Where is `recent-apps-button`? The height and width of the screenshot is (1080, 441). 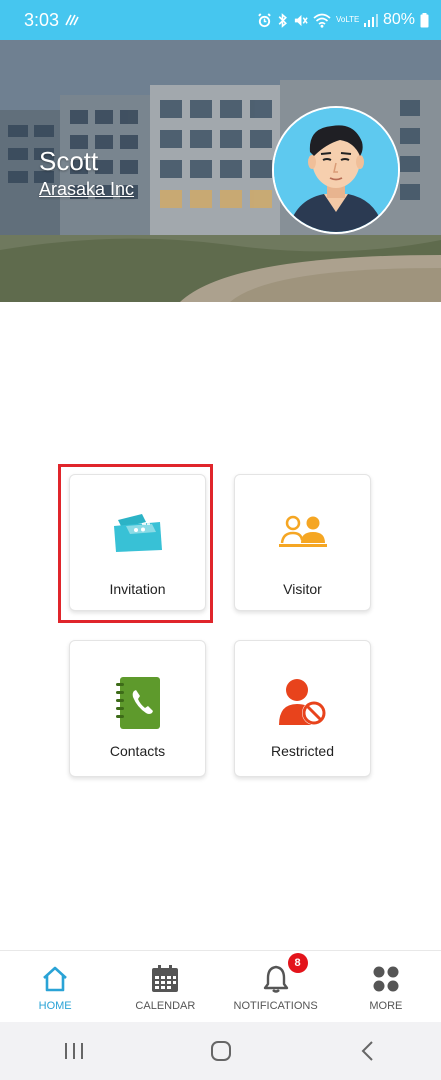
recent-apps-button is located at coordinates (74, 1051).